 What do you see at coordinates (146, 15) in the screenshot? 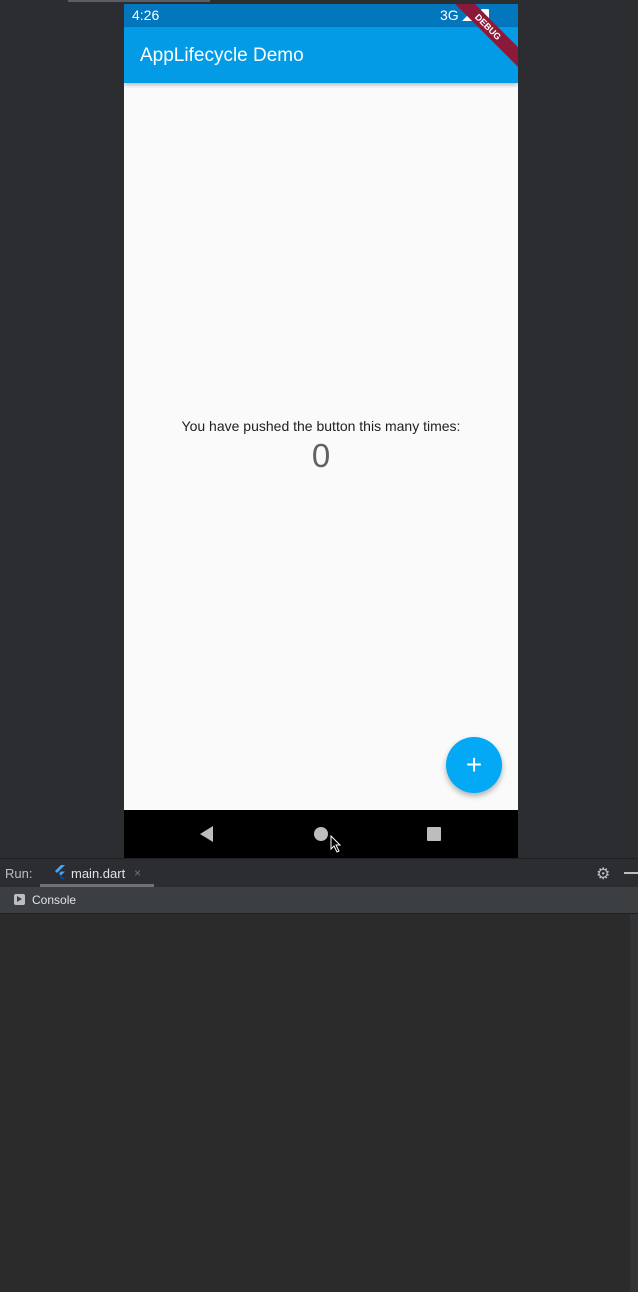
I see `status-time: 4:26` at bounding box center [146, 15].